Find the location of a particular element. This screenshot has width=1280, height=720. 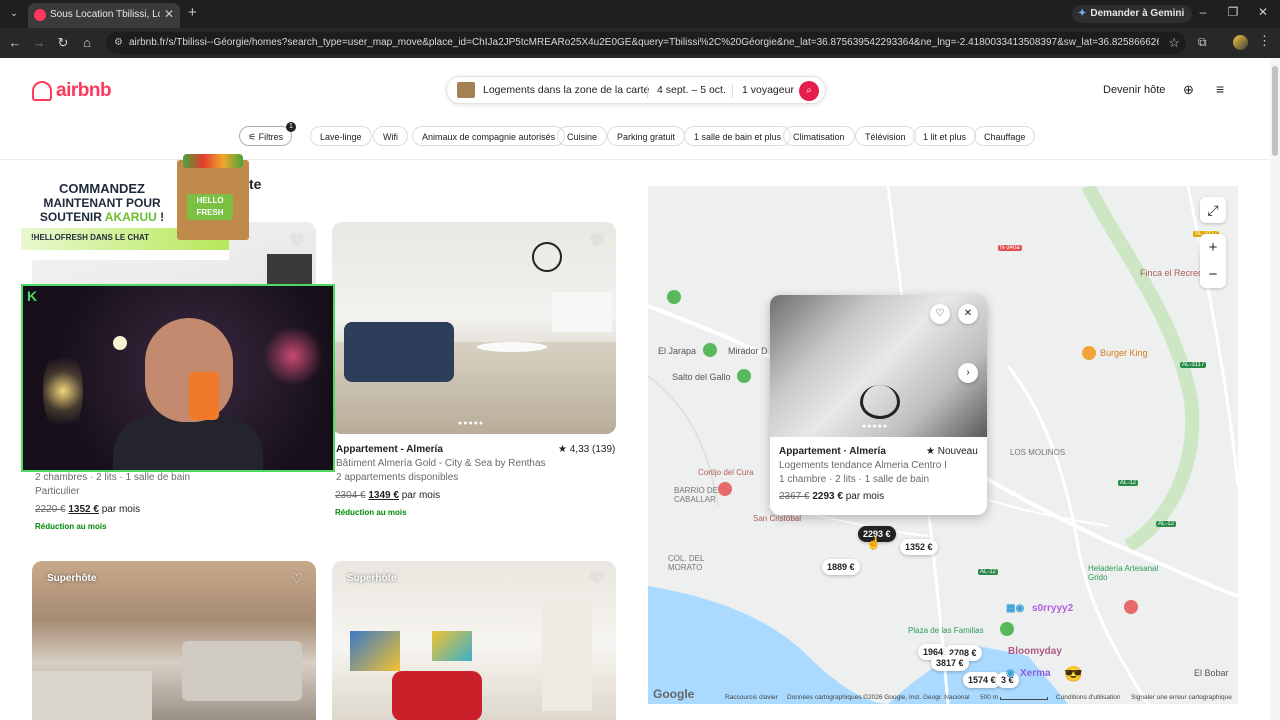

scrollbar-thumb is located at coordinates (1275, 111).